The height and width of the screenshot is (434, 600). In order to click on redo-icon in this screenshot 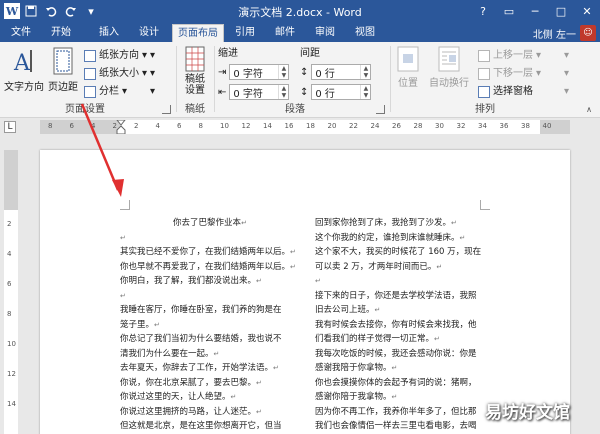, I will do `click(71, 11)`.